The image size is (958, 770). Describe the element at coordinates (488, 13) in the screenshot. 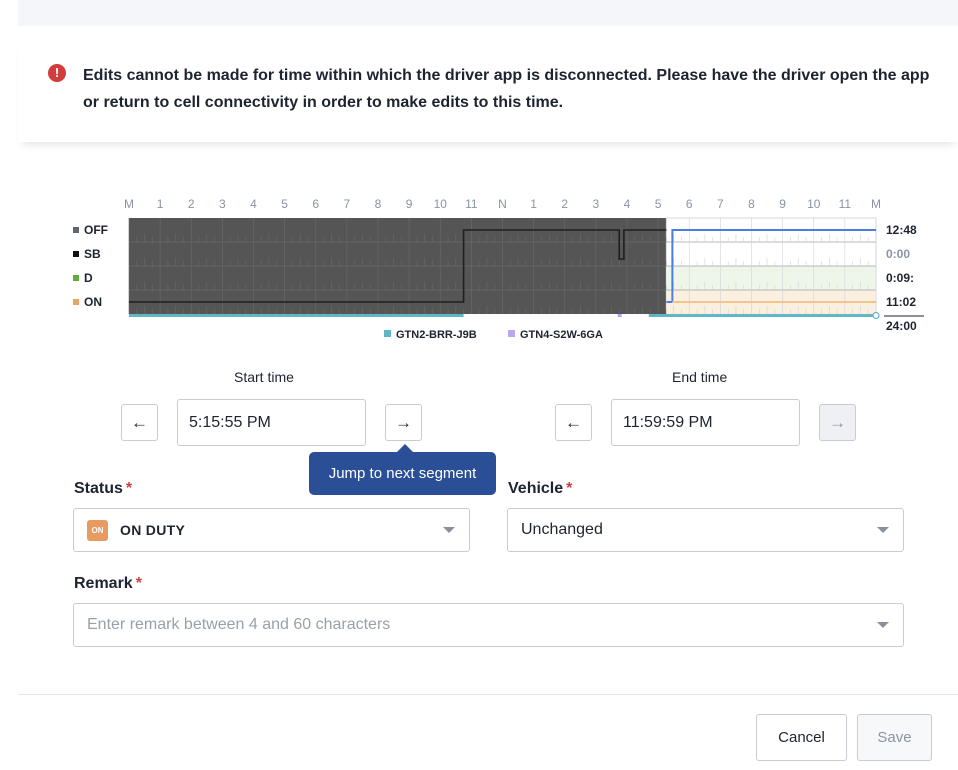

I see `top-strip` at that location.